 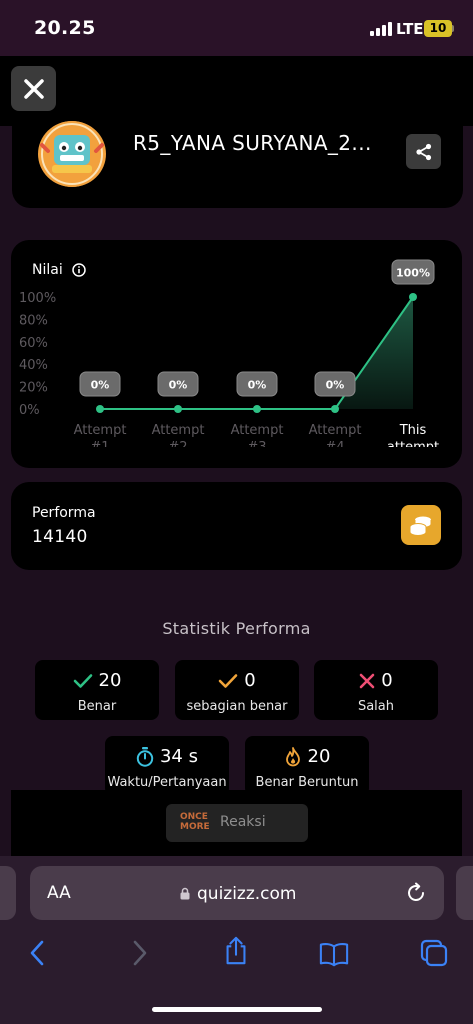 What do you see at coordinates (416, 893) in the screenshot?
I see `reload-icon` at bounding box center [416, 893].